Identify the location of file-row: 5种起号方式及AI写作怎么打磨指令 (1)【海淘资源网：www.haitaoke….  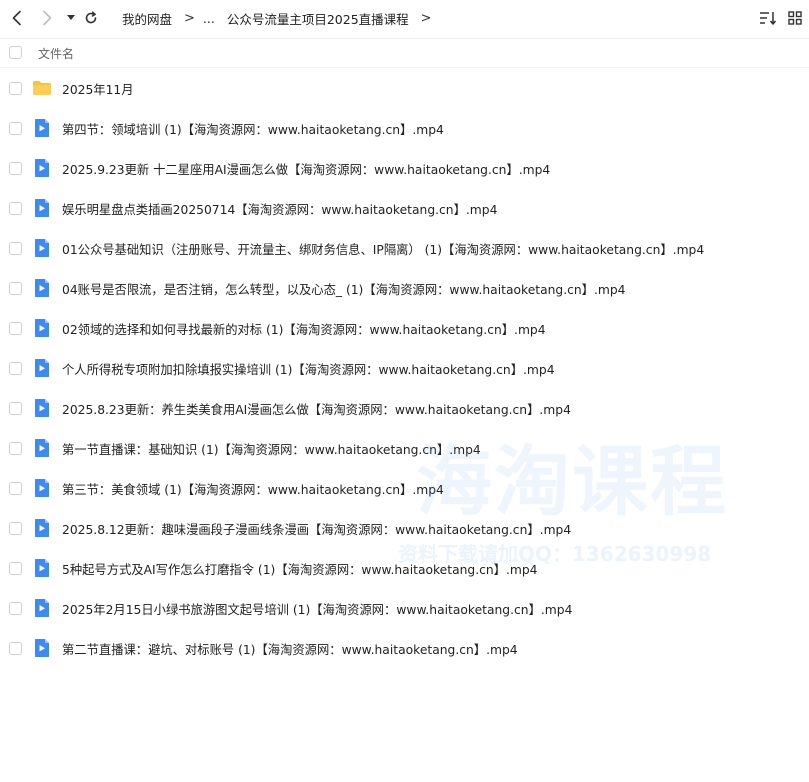
(404, 568).